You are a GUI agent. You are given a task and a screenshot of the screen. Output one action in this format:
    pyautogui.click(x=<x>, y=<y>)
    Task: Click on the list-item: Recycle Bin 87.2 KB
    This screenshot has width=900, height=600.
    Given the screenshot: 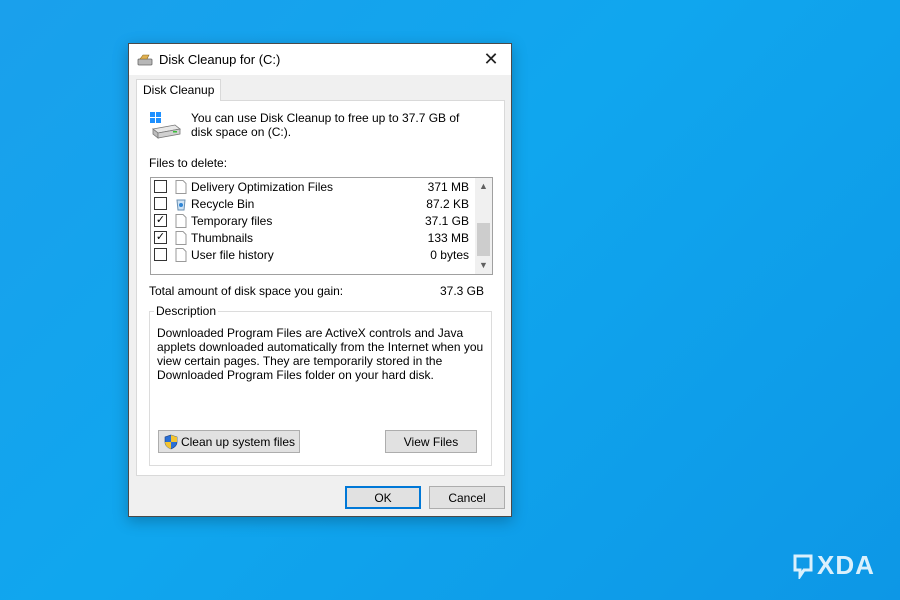 What is the action you would take?
    pyautogui.click(x=312, y=203)
    